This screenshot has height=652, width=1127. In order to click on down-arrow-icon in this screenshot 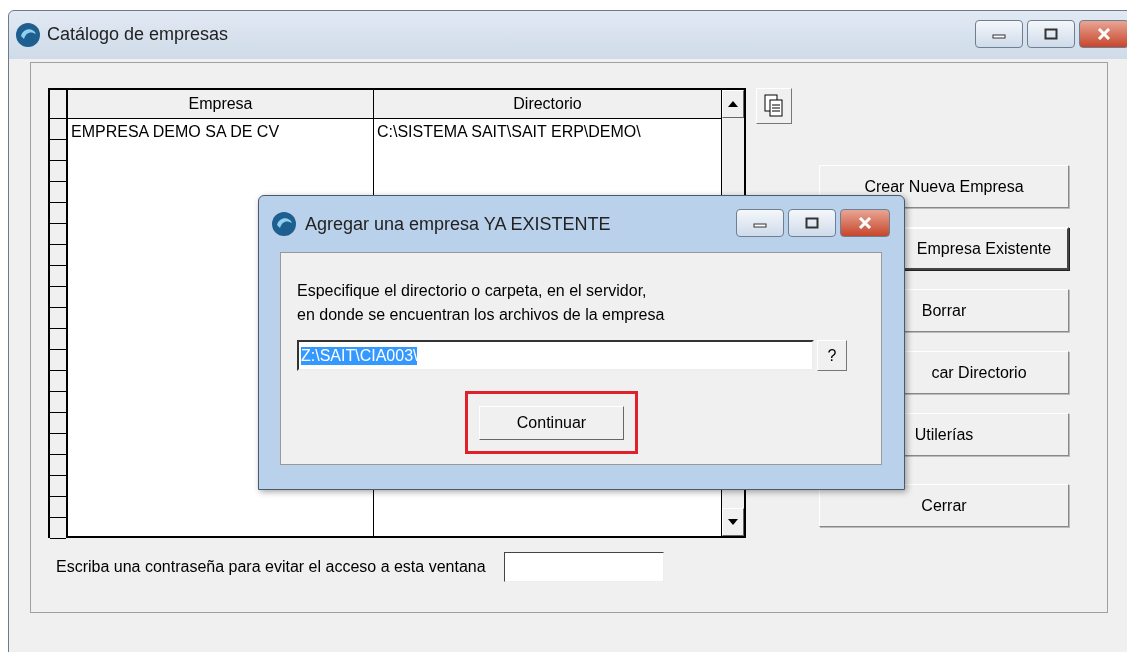, I will do `click(733, 522)`.